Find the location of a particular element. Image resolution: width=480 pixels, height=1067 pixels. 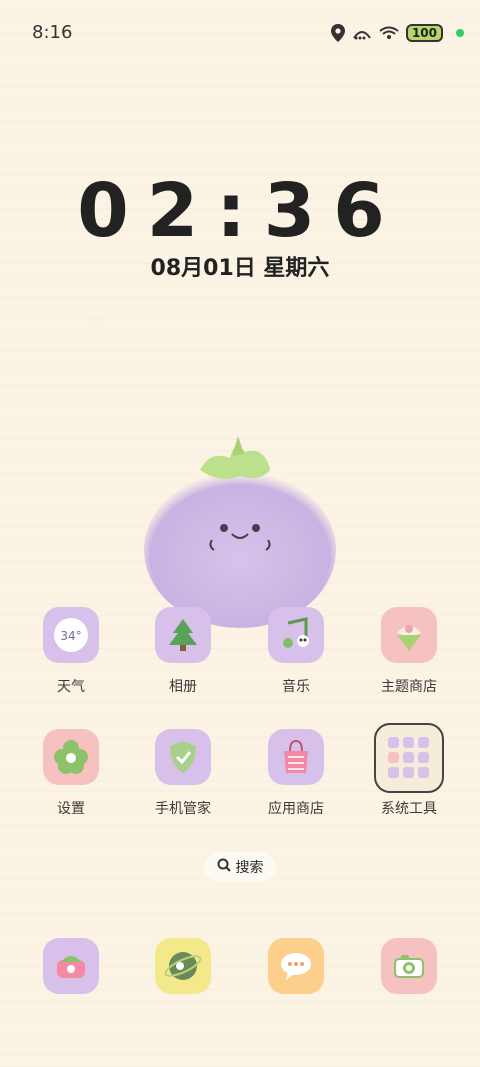

photos-icon is located at coordinates (183, 635).